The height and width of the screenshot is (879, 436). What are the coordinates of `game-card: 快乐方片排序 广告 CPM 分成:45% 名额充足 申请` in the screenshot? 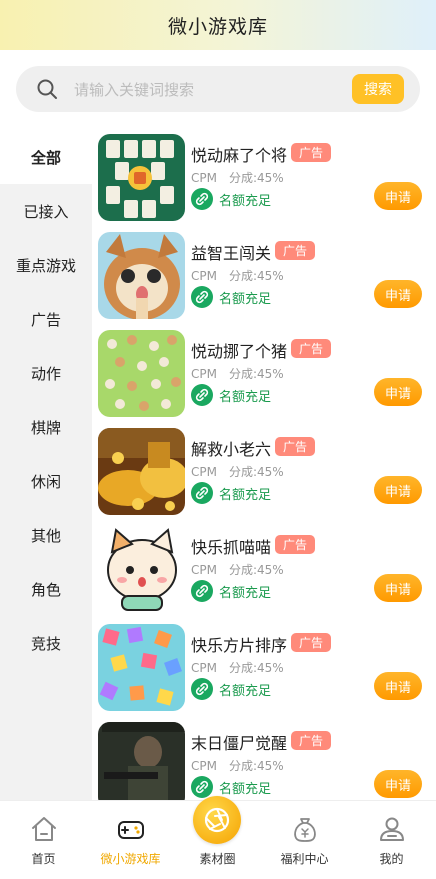 It's located at (264, 669).